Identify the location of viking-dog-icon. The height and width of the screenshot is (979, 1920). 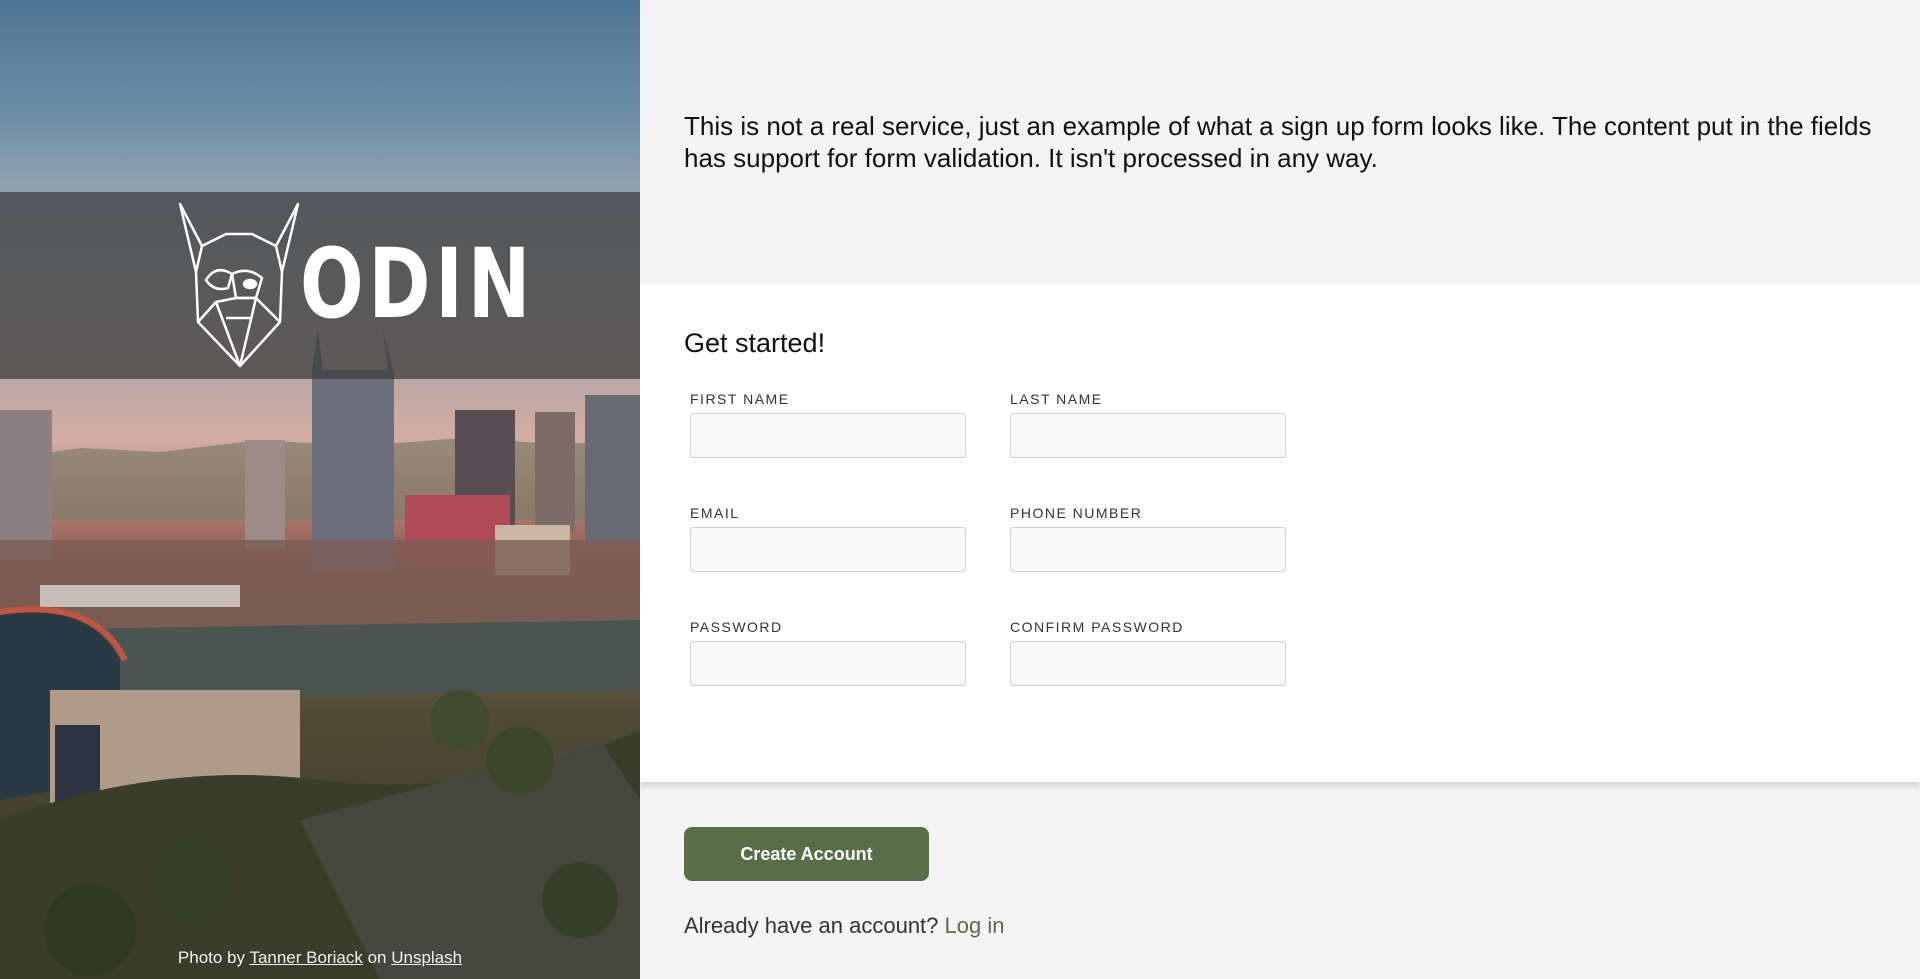
(239, 285).